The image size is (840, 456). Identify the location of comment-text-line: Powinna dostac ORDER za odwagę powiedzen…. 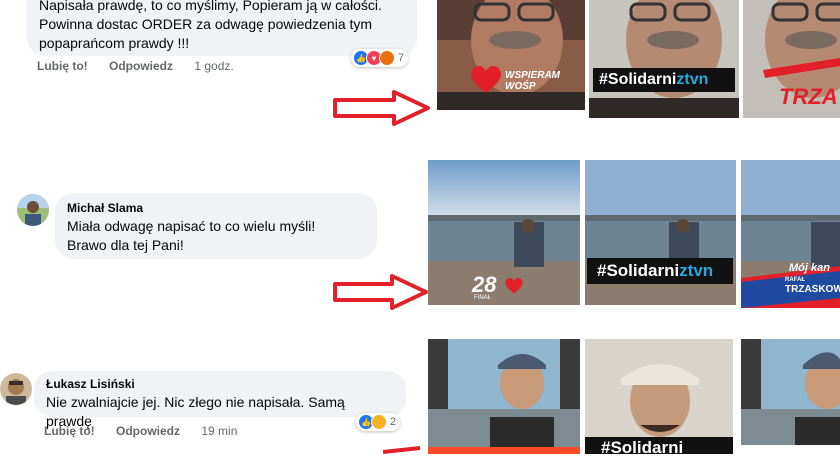
(206, 24).